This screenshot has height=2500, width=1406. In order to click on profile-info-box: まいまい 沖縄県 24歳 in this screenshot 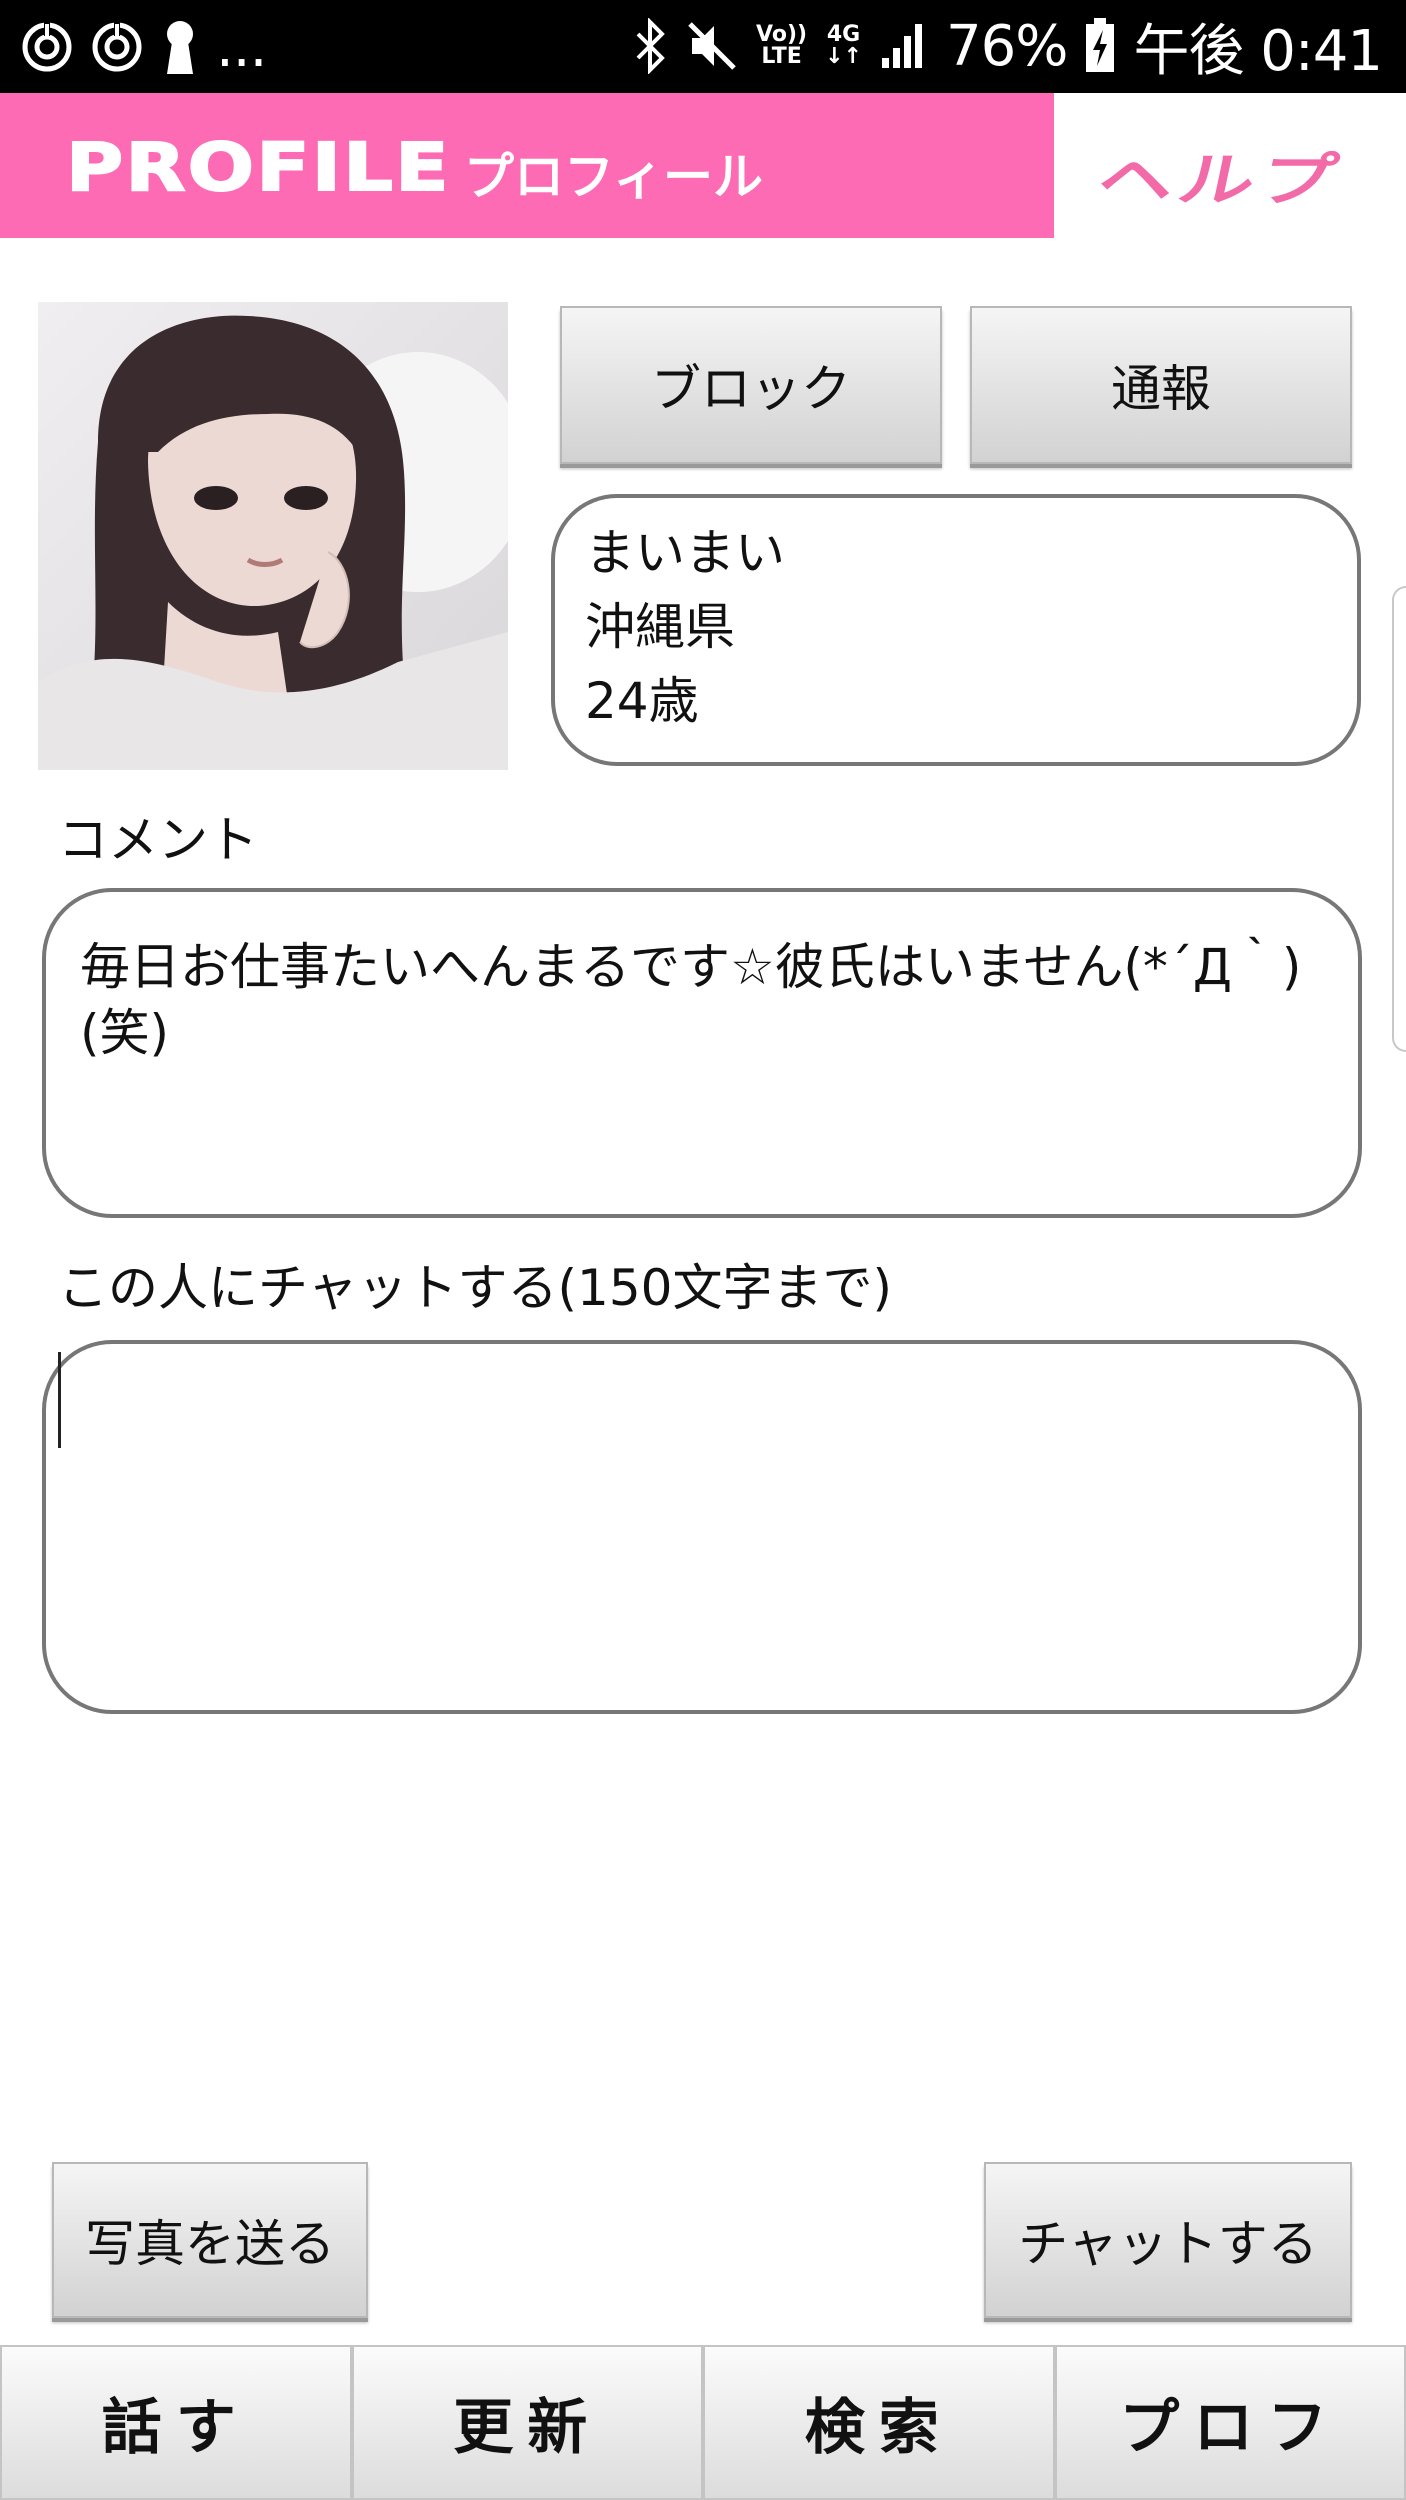, I will do `click(956, 630)`.